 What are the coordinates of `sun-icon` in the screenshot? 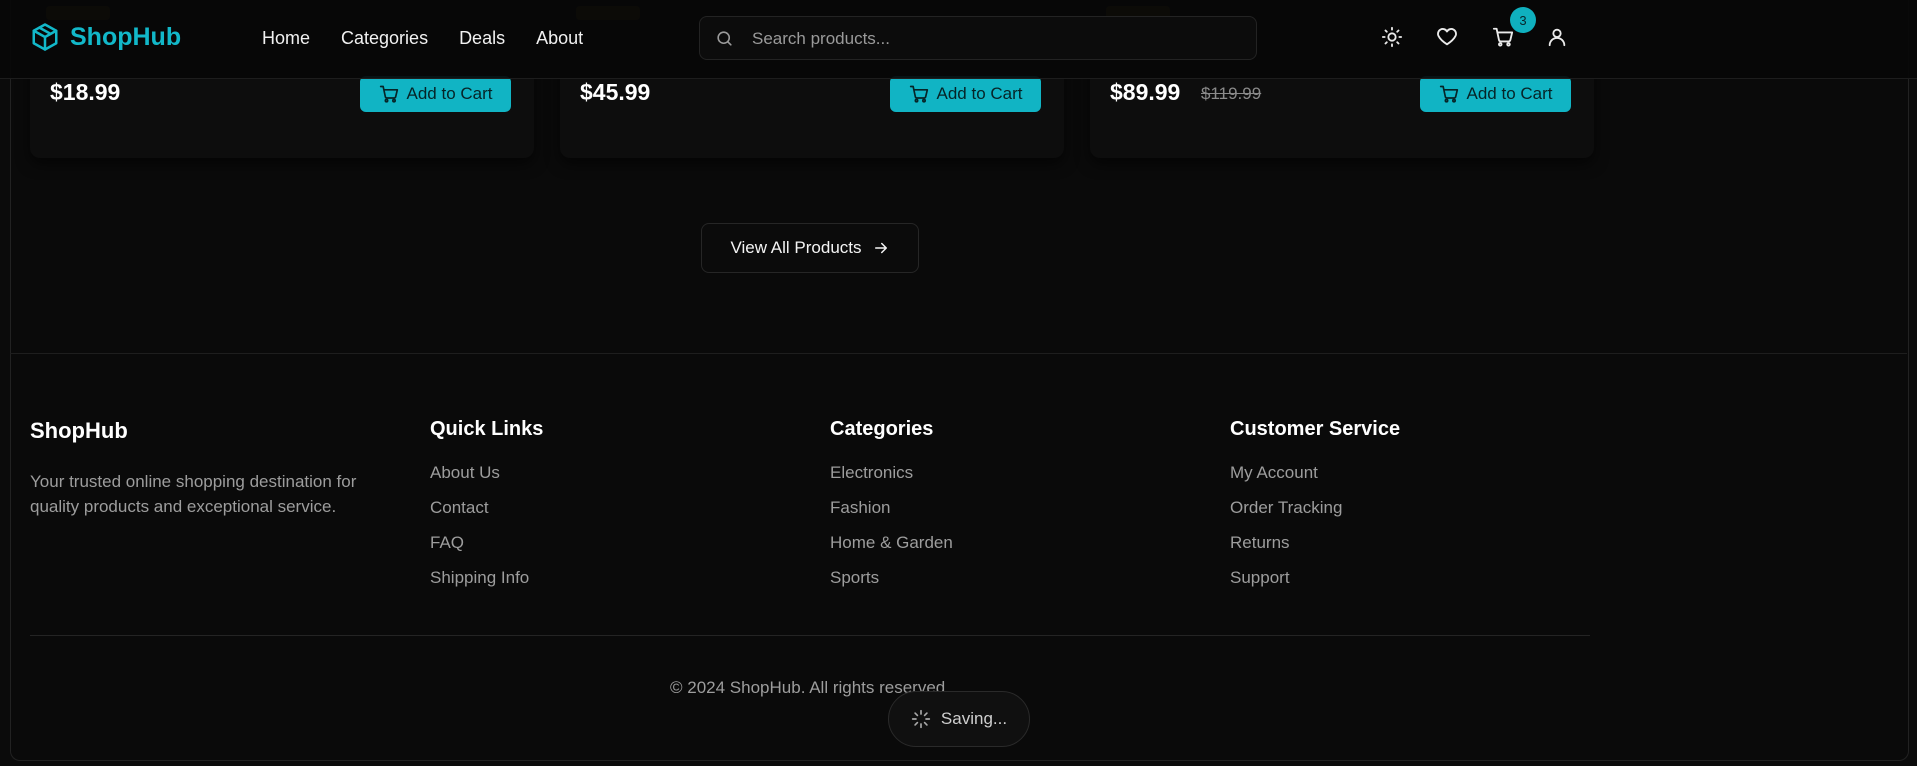 It's located at (1392, 37).